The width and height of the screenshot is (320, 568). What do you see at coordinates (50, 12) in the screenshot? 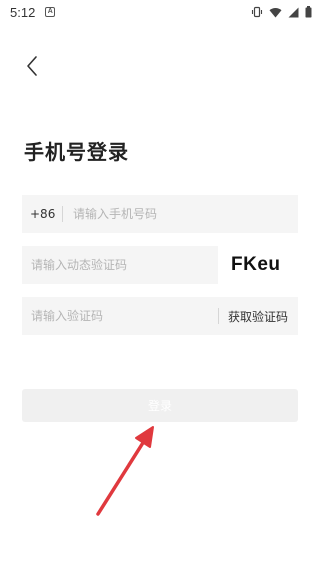
I see `a-icon: A` at bounding box center [50, 12].